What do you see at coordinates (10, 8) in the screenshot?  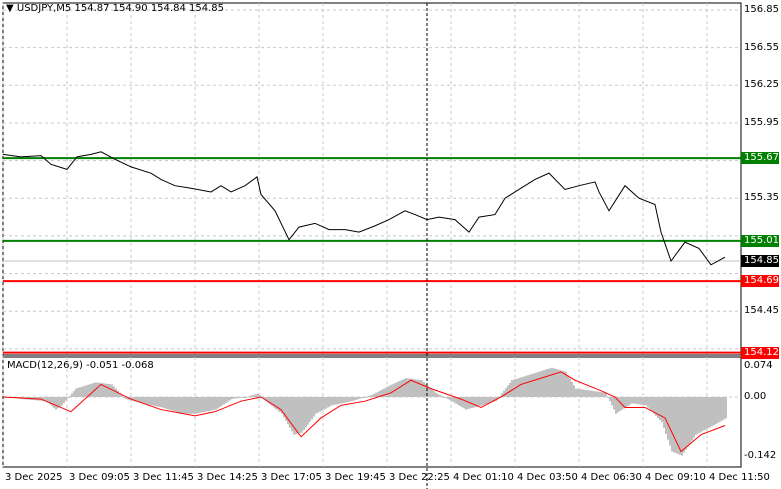 I see `dropdown-icon: ▼` at bounding box center [10, 8].